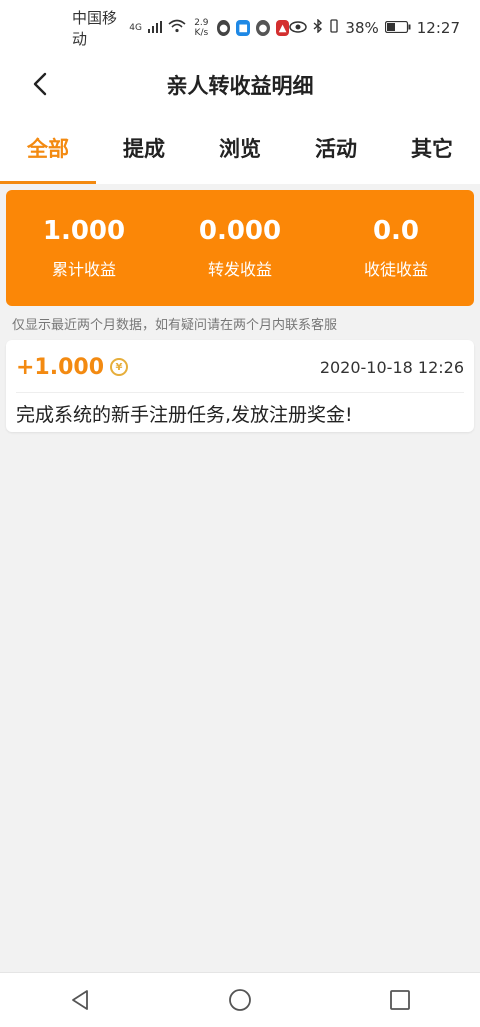 The image size is (480, 1027). What do you see at coordinates (95, 28) in the screenshot?
I see `carrier-label: 中国移动` at bounding box center [95, 28].